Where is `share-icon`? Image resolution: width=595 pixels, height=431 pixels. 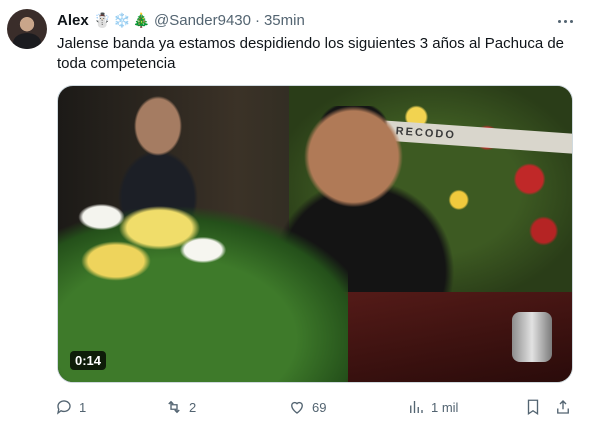 share-icon is located at coordinates (563, 407).